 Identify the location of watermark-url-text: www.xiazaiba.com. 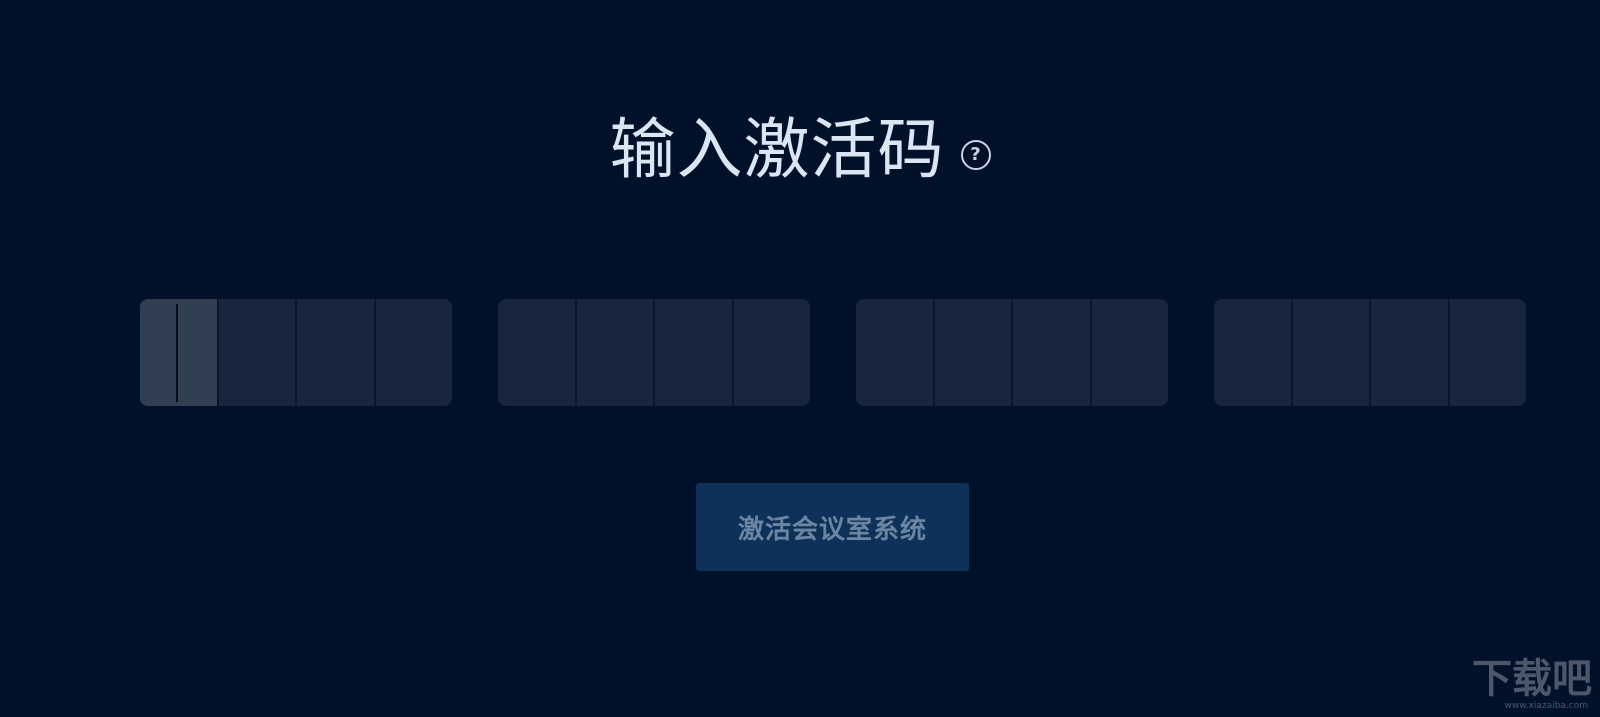
(1546, 706).